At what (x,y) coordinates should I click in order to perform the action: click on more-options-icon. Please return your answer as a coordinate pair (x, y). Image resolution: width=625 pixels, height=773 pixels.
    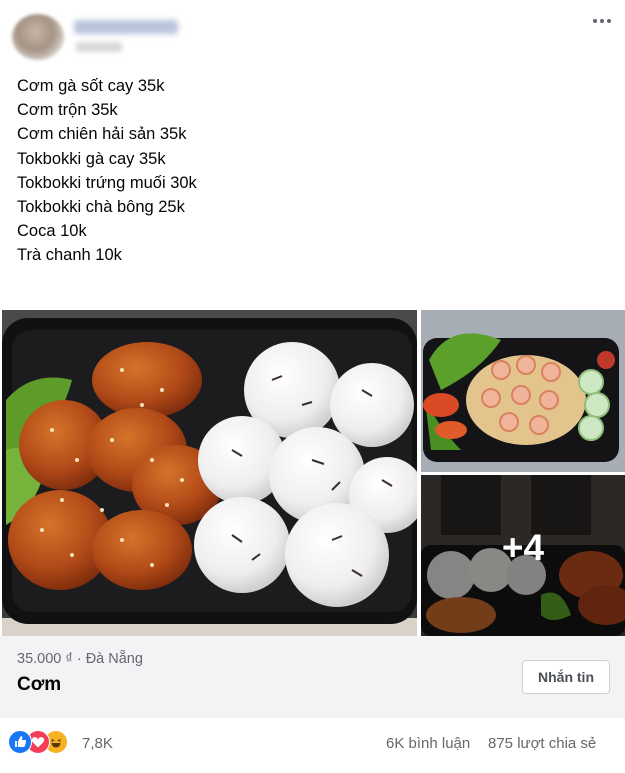
    Looking at the image, I should click on (602, 21).